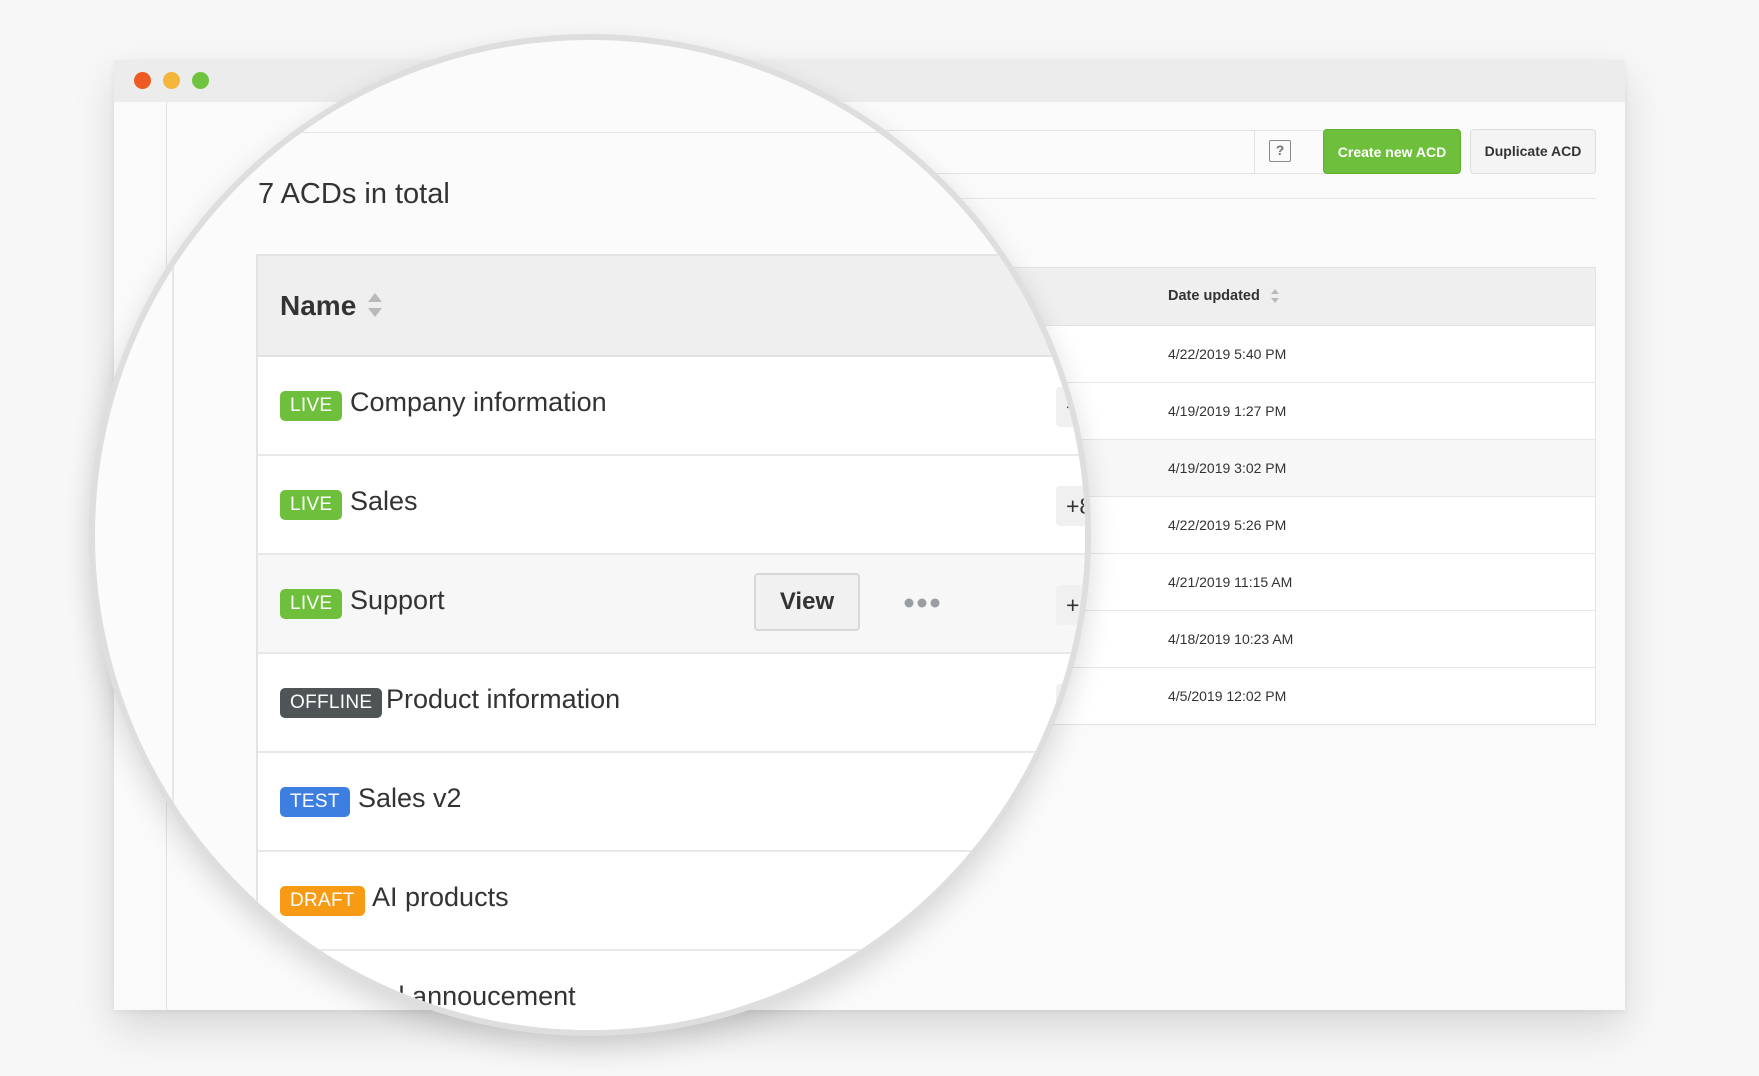  What do you see at coordinates (1214, 296) in the screenshot?
I see `date-updated-header: Date updated` at bounding box center [1214, 296].